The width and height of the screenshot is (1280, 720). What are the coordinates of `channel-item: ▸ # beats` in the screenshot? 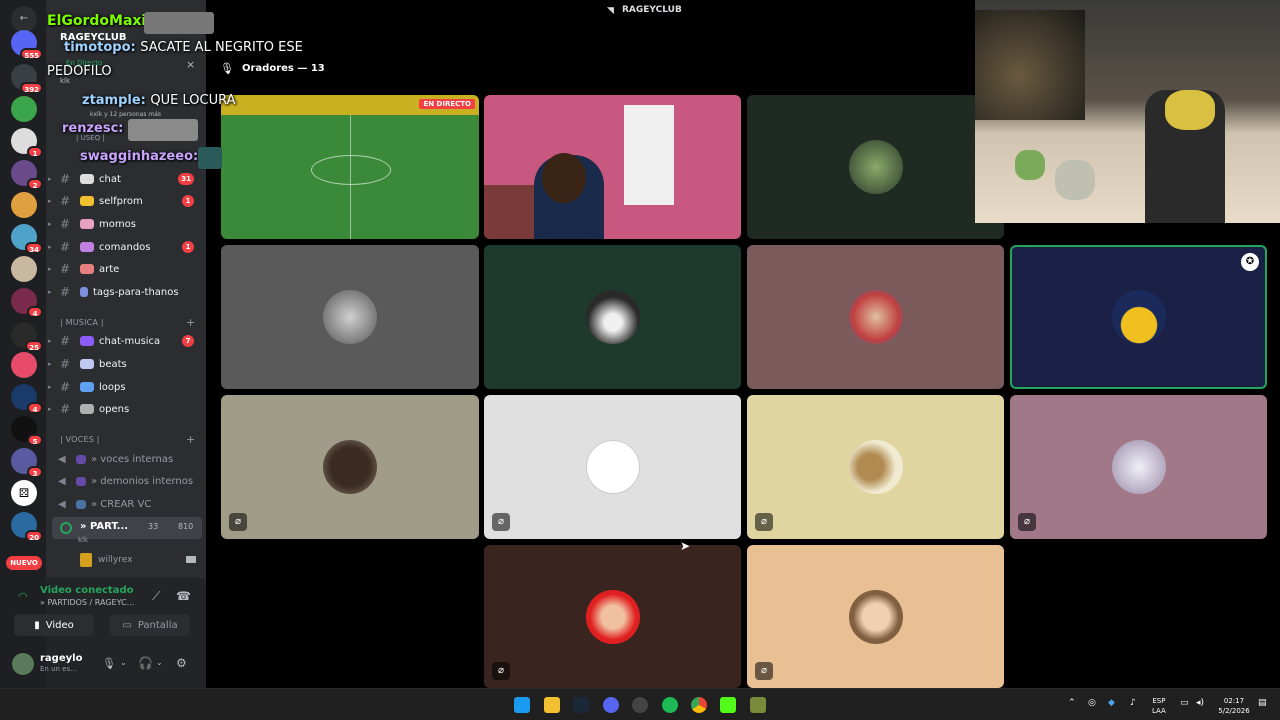 It's located at (125, 364).